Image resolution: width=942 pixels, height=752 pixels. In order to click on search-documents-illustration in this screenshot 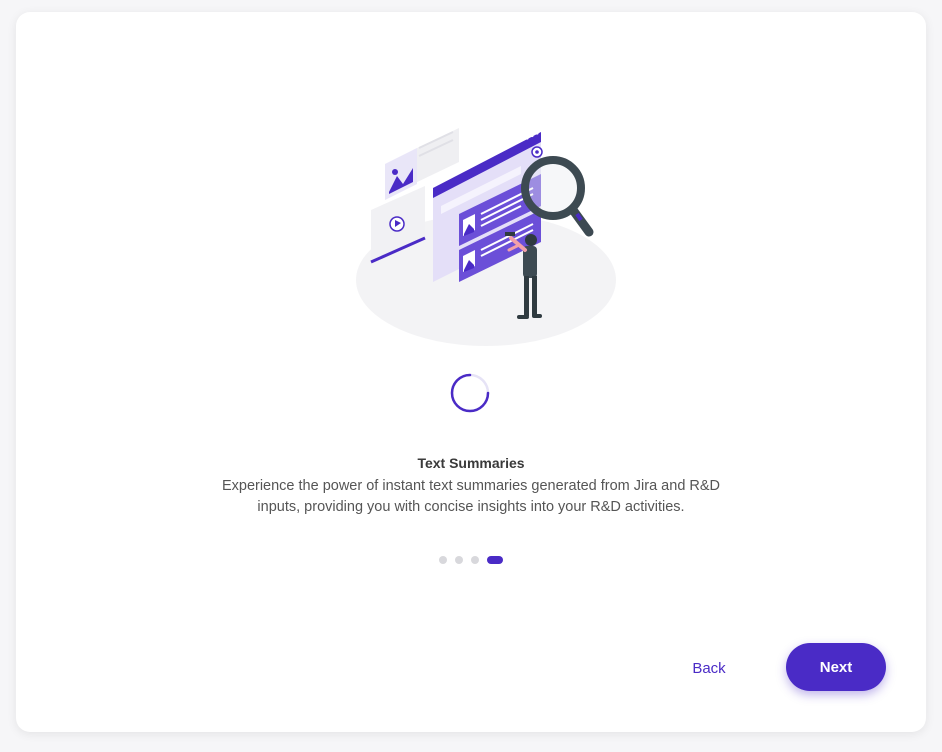, I will do `click(486, 237)`.